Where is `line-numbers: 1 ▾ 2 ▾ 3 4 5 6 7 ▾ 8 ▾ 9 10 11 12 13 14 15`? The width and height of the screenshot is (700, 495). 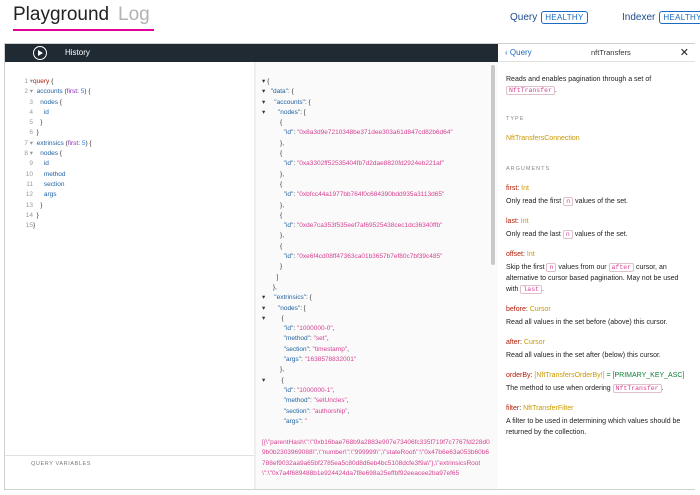
line-numbers: 1 ▾ 2 ▾ 3 4 5 6 7 ▾ 8 ▾ 9 10 11 12 13 14 15 is located at coordinates (22, 154).